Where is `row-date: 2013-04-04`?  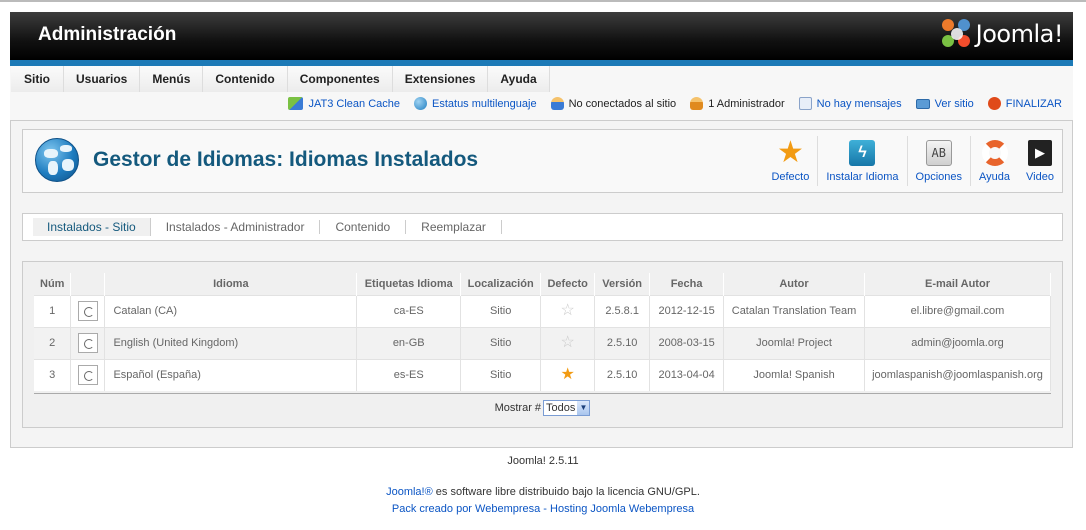
row-date: 2013-04-04 is located at coordinates (687, 374).